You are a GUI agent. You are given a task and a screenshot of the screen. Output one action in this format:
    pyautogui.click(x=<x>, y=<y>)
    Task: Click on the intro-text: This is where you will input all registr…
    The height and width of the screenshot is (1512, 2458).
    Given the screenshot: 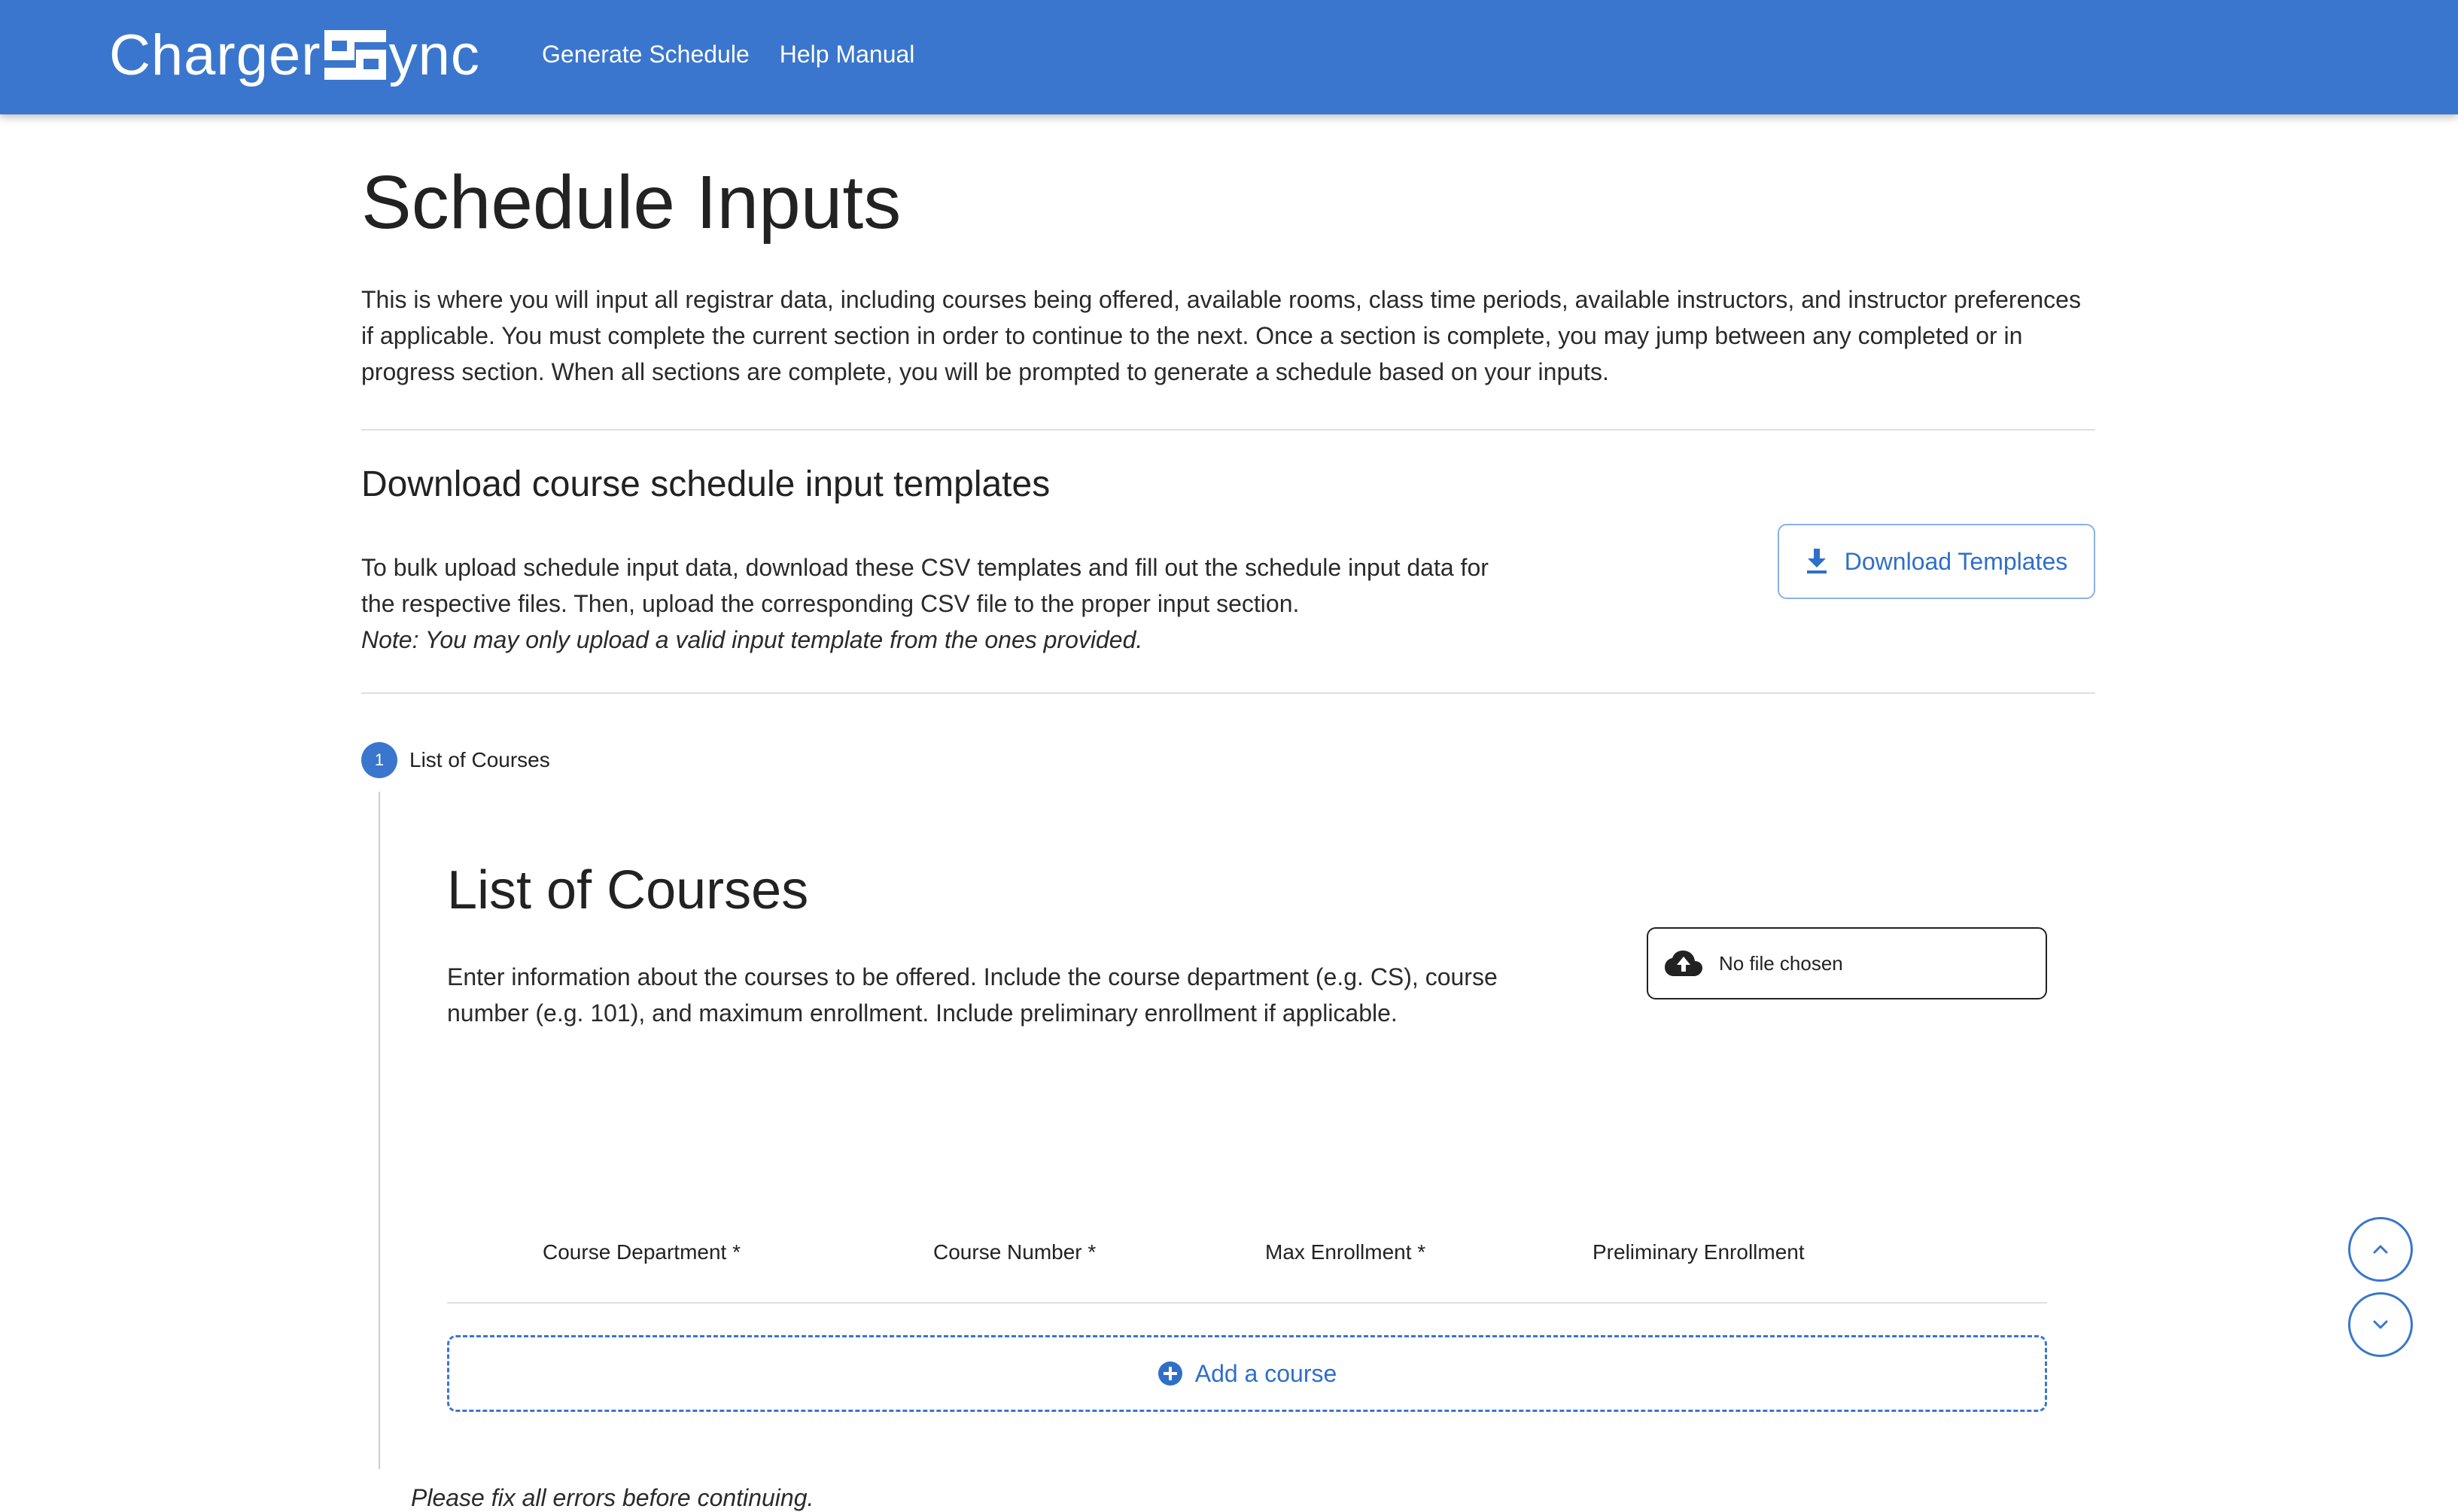 What is the action you would take?
    pyautogui.click(x=1221, y=335)
    